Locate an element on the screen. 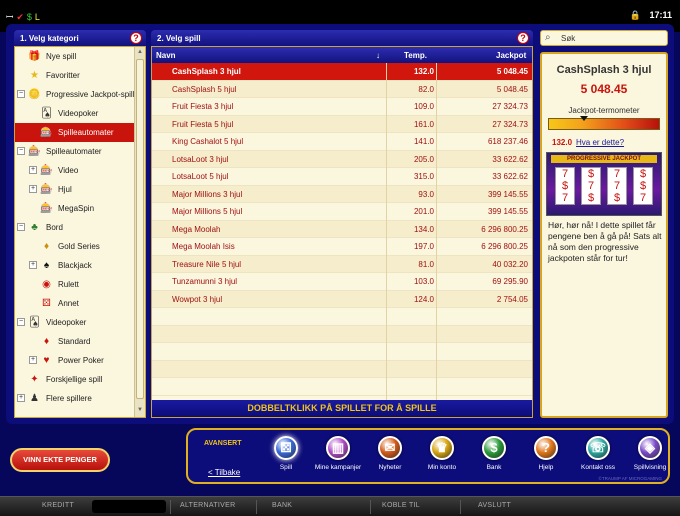 The image size is (680, 516). category-item: ♦ Gold Series is located at coordinates (75, 246).